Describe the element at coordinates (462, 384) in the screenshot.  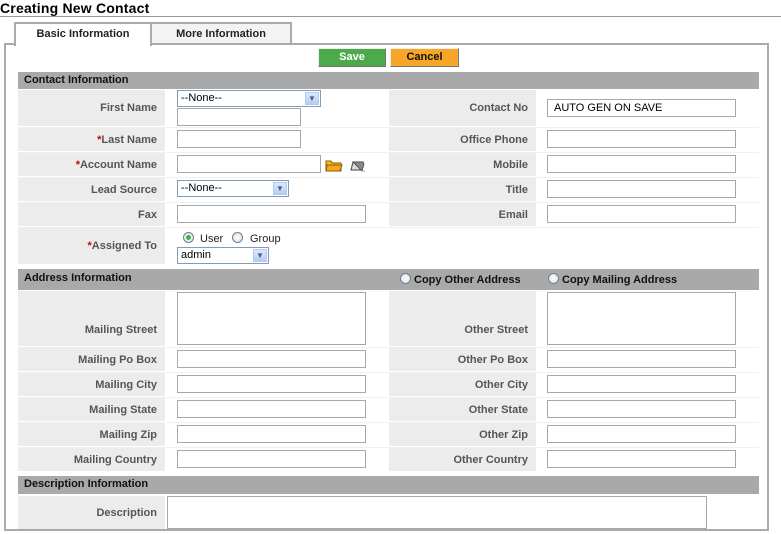
I see `label-other-city: Other City` at that location.